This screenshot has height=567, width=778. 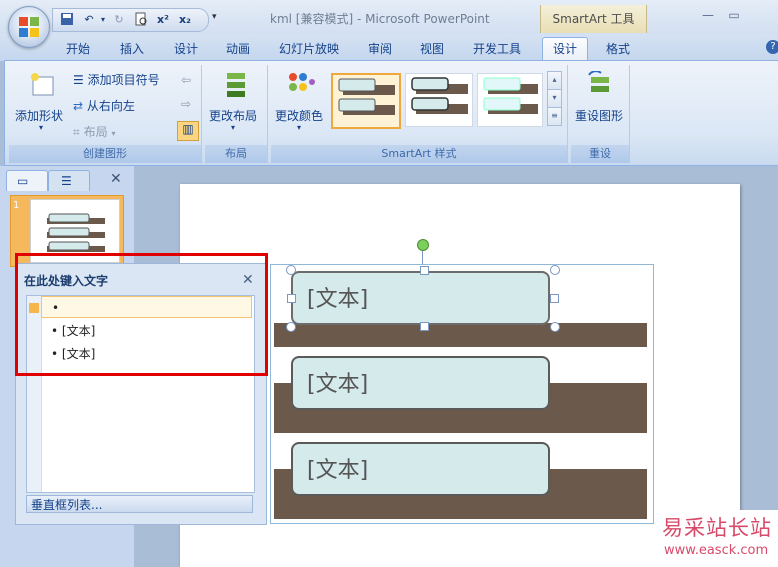 What do you see at coordinates (123, 80) in the screenshot?
I see `add-bullet-label: 添加项目符号` at bounding box center [123, 80].